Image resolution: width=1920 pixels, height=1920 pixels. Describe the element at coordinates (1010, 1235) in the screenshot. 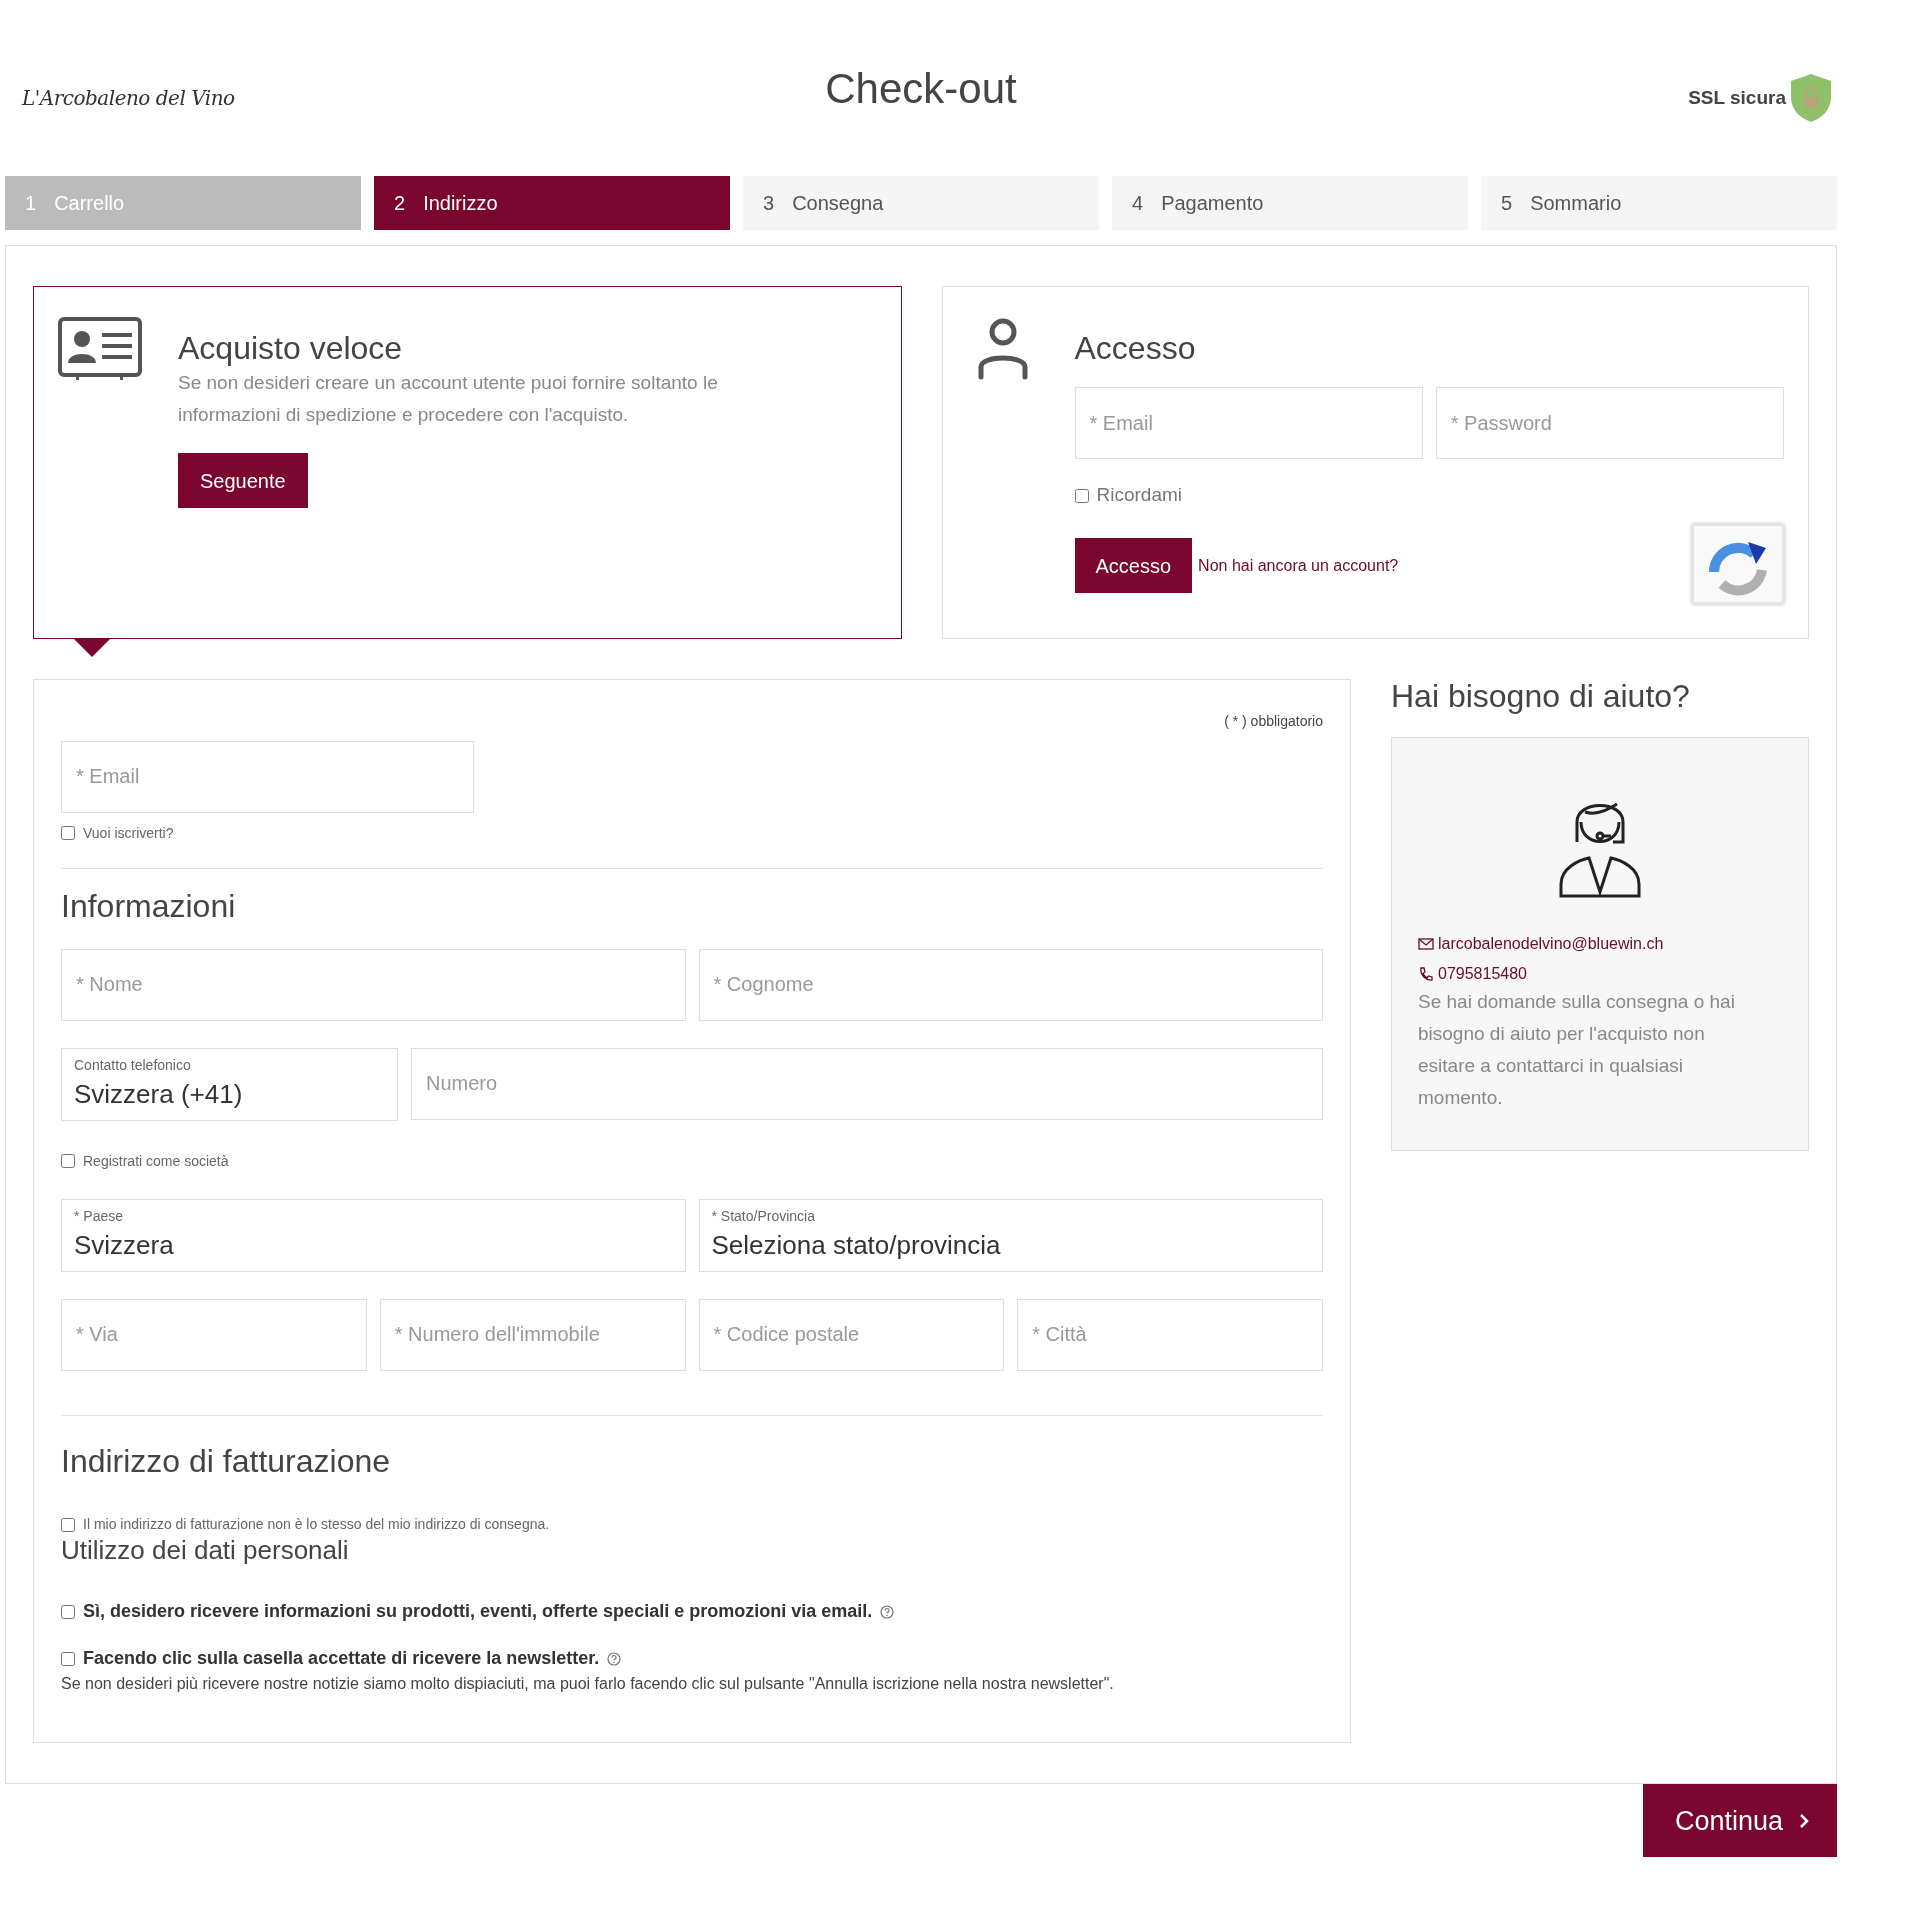

I see `select-field: * Stato/Provincia Seleziona stato/provincia` at that location.